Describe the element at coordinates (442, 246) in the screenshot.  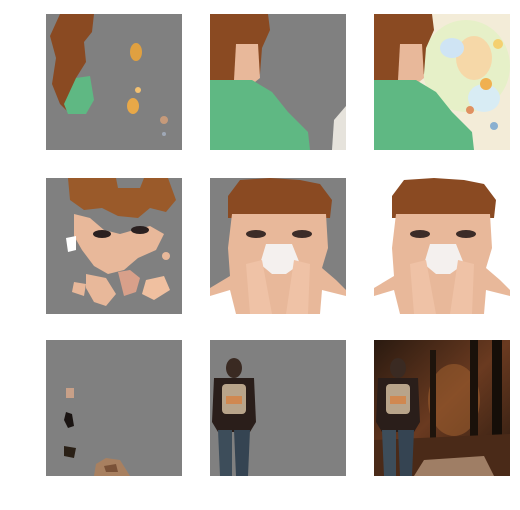
I see `tile-row2-original` at that location.